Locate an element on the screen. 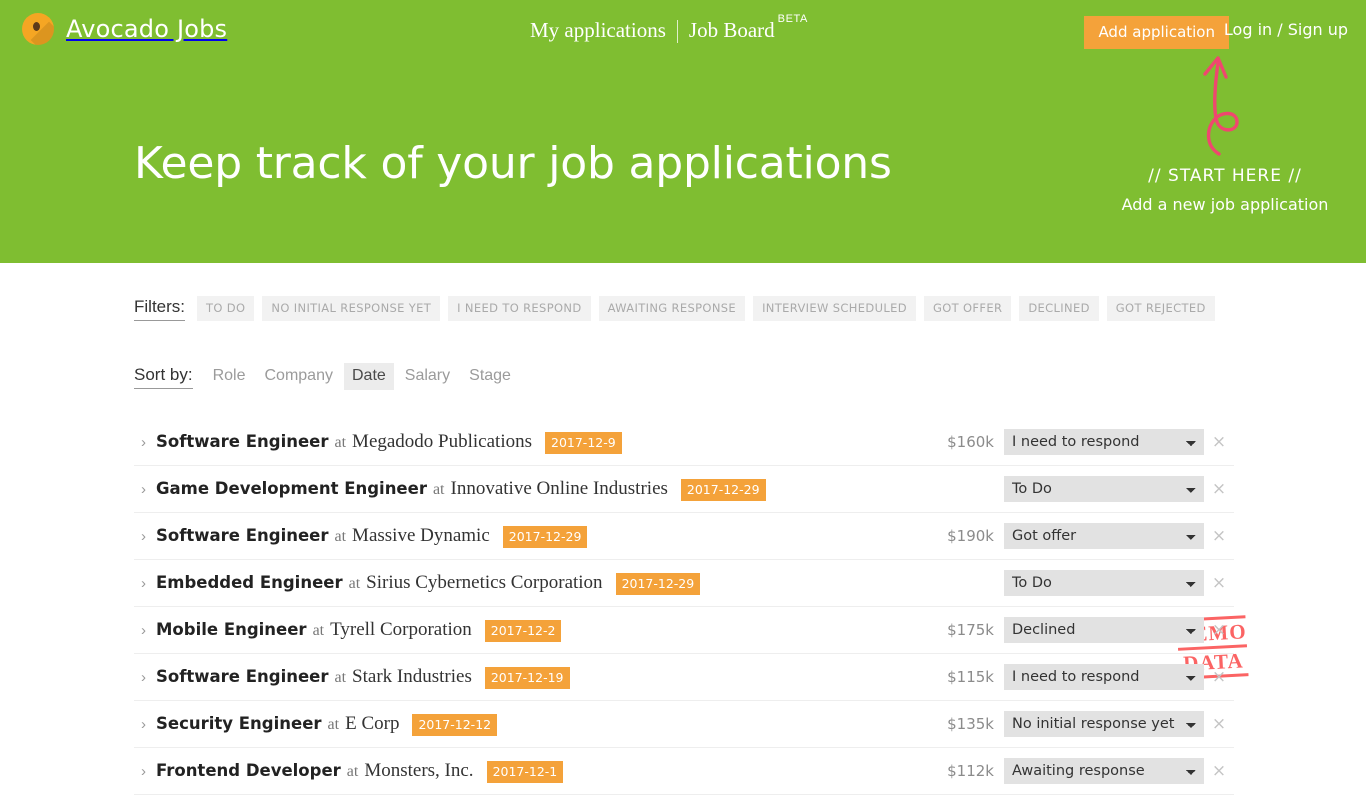 This screenshot has height=795, width=1366. job-date-badge: 2017-12-2 is located at coordinates (523, 630).